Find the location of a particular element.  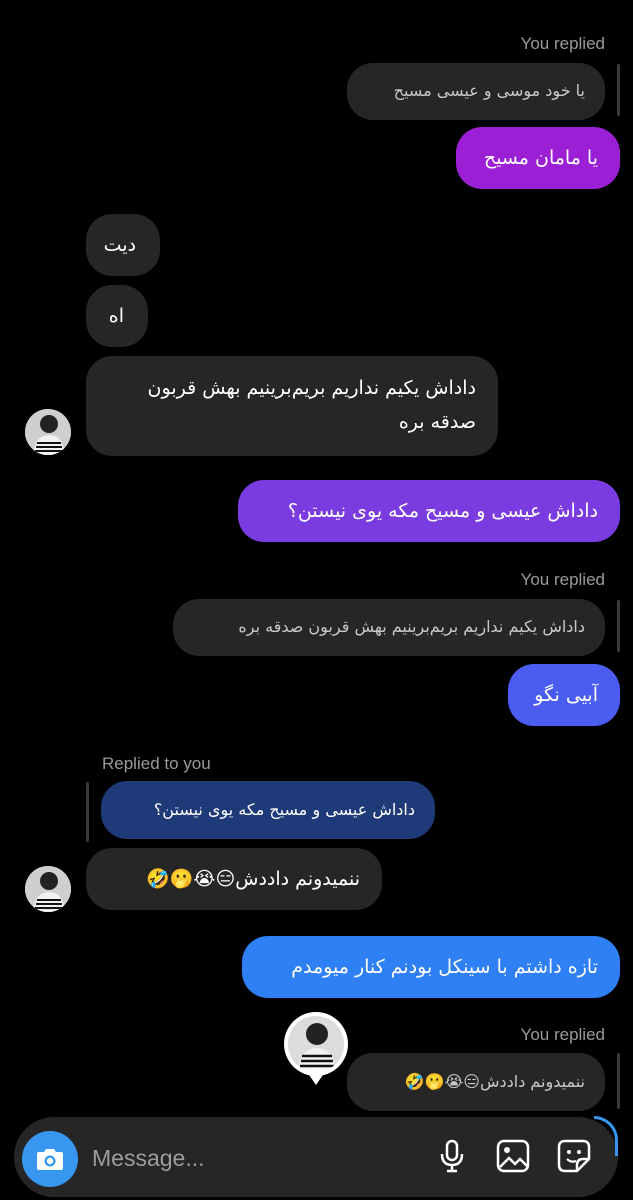

message-input is located at coordinates (252, 1158).